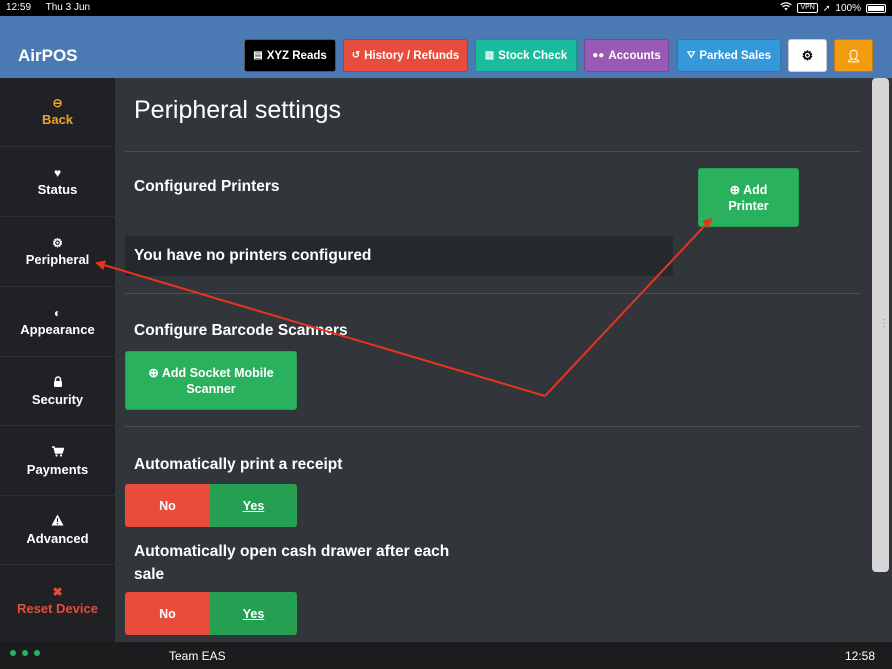  I want to click on adjust-icon: ◐, so click(57, 313).